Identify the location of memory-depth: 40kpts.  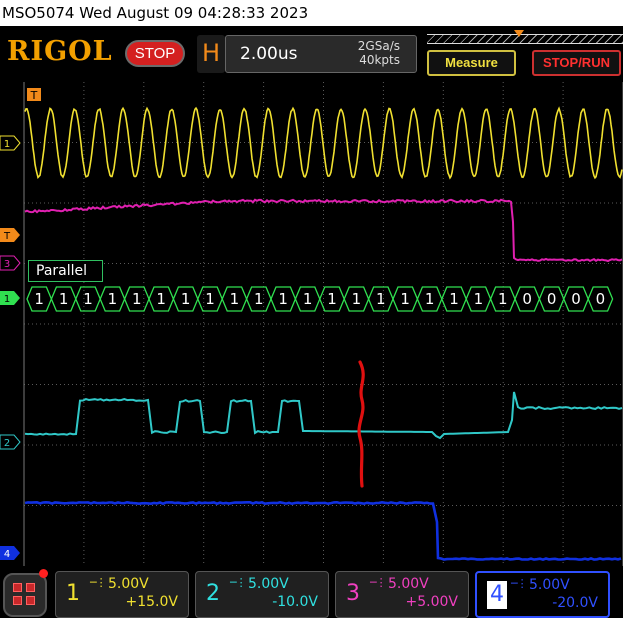
(379, 60).